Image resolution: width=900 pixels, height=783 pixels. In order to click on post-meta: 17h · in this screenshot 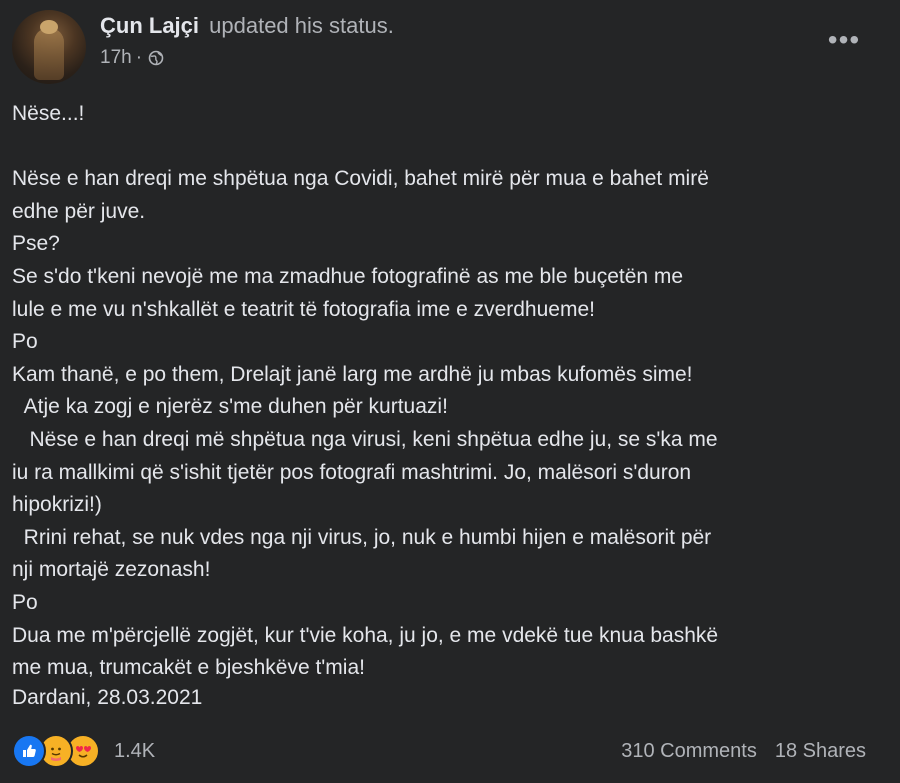, I will do `click(132, 58)`.